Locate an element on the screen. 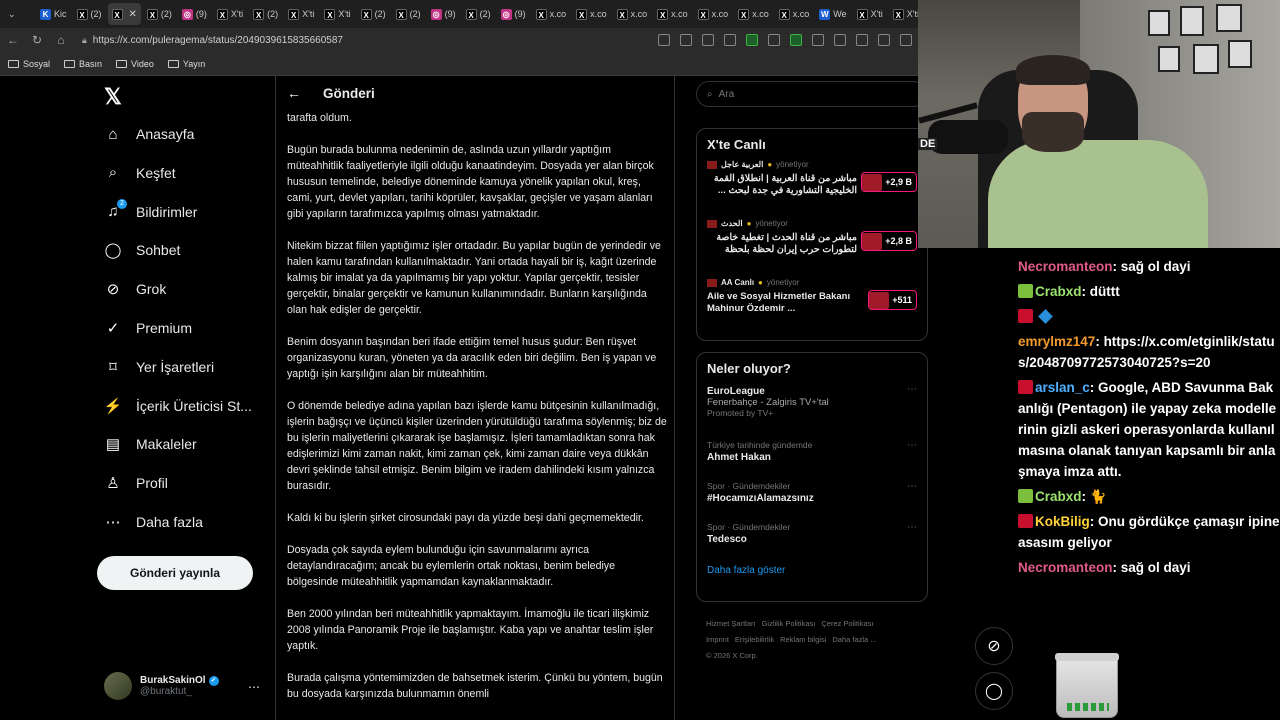 The width and height of the screenshot is (1280, 720). sidebar-item-bookmark: ⌑ Yer İşaretleri is located at coordinates (159, 367).